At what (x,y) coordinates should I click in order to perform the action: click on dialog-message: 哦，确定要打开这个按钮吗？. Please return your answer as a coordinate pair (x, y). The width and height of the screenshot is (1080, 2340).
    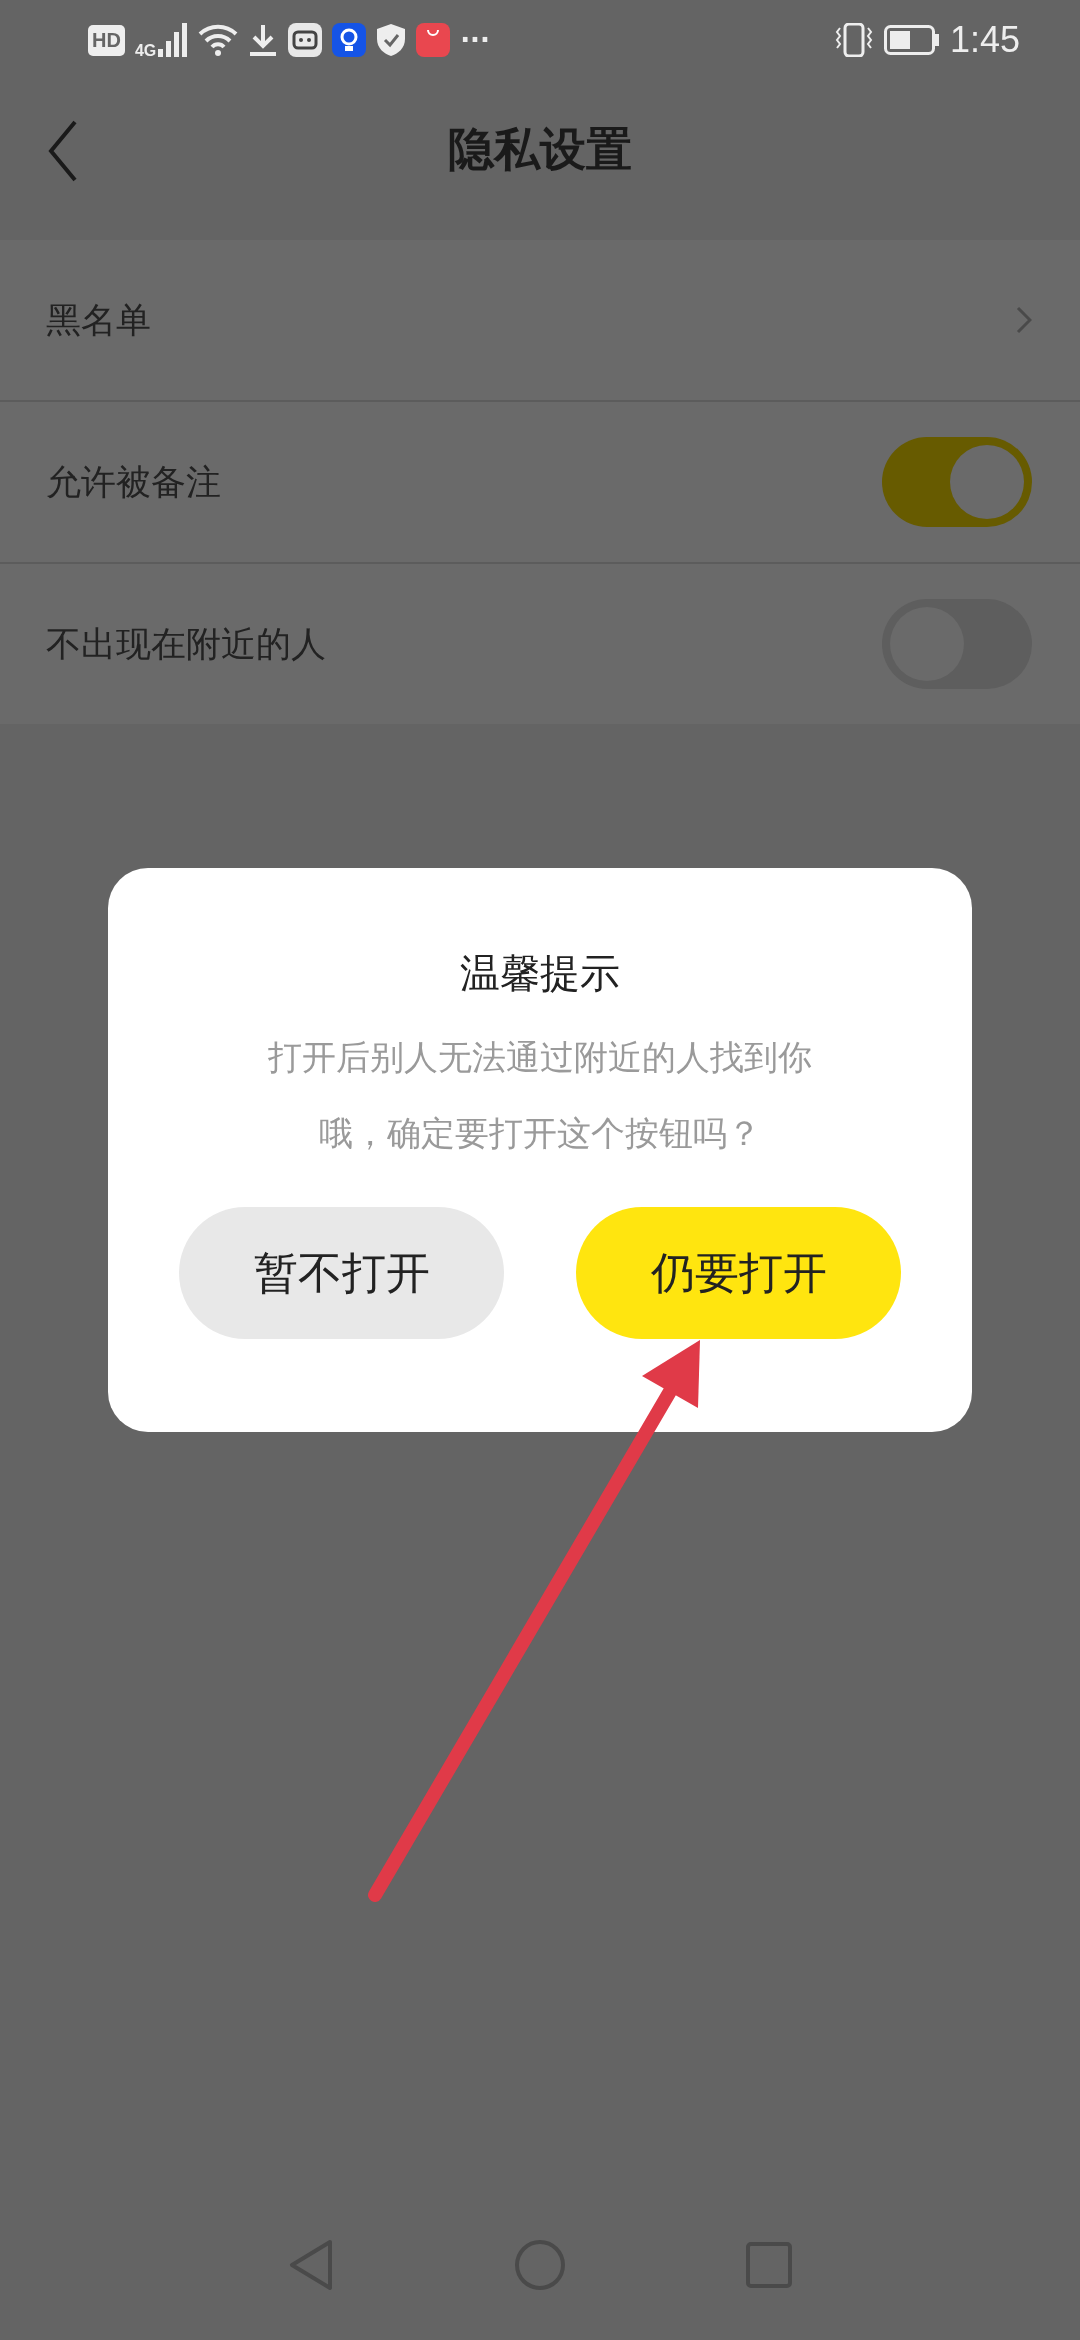
    Looking at the image, I should click on (540, 1133).